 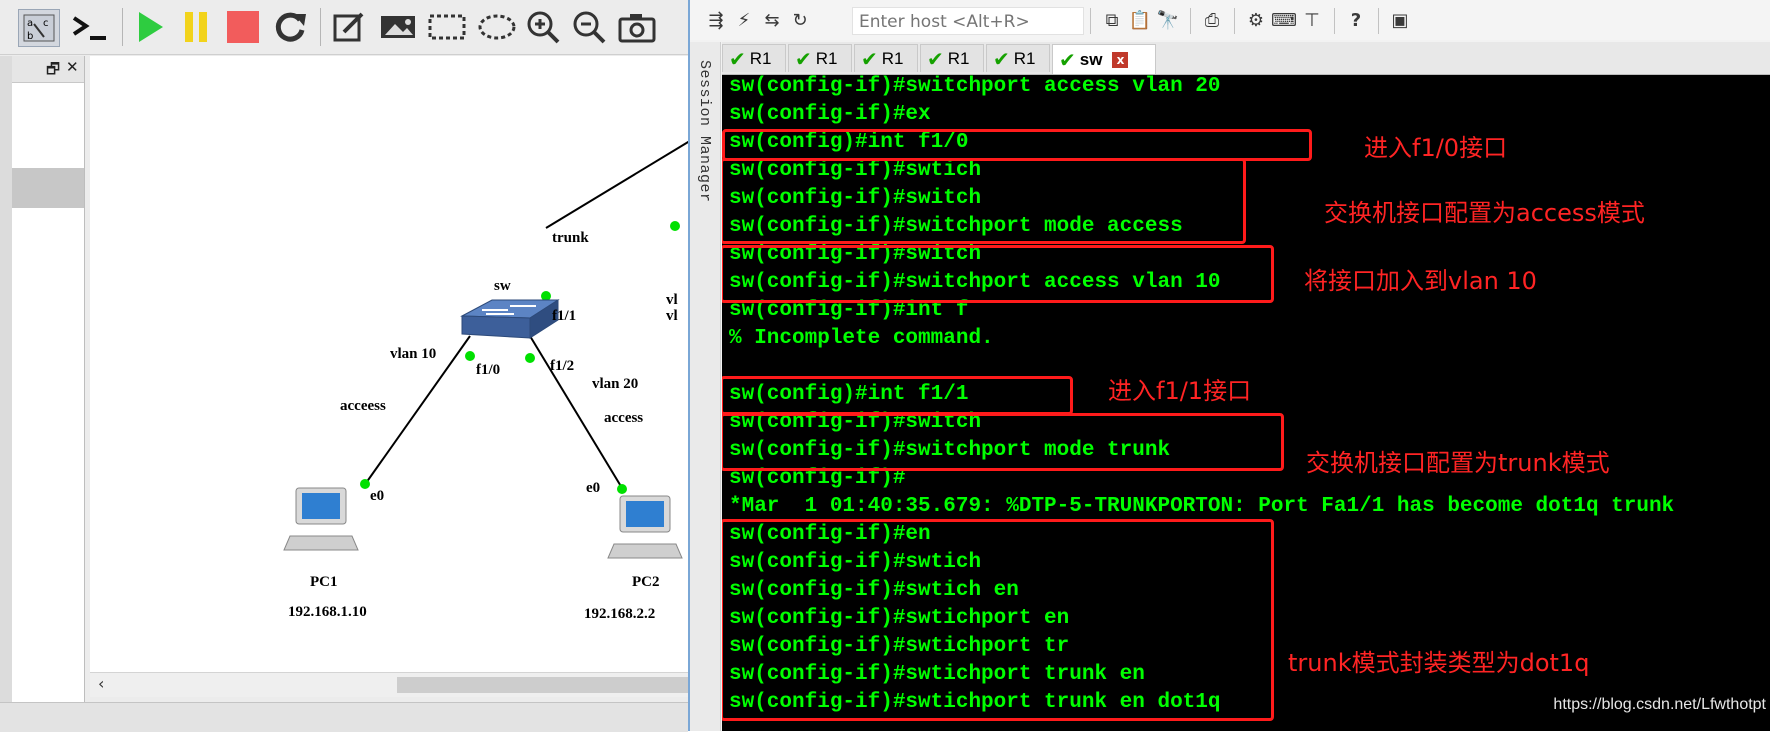 I want to click on pc1-port-label: e0, so click(x=377, y=496).